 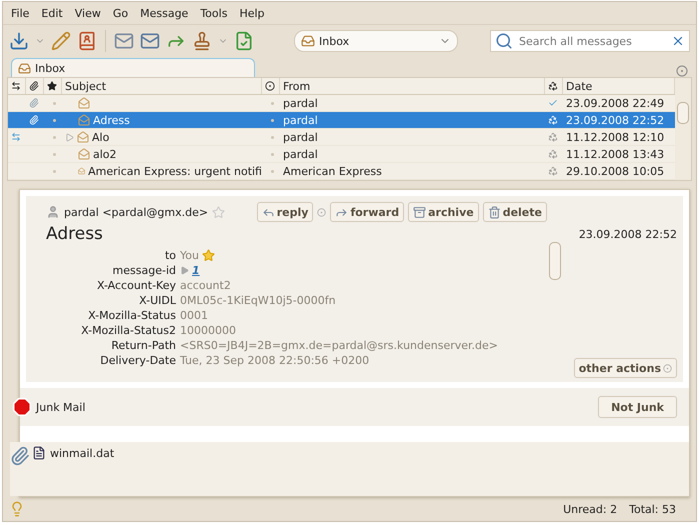 I want to click on message-subject: alo2, so click(x=105, y=154).